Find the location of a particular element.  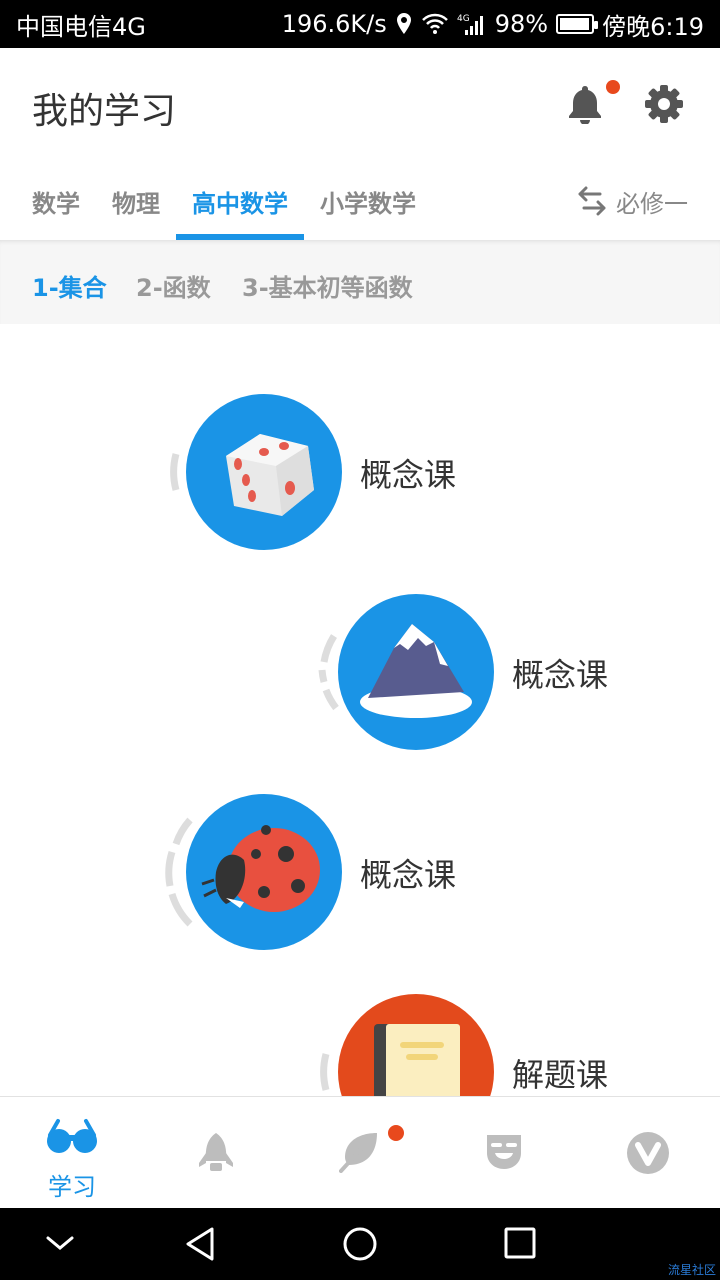

tab-primary-math: 小学数学 is located at coordinates (368, 201).